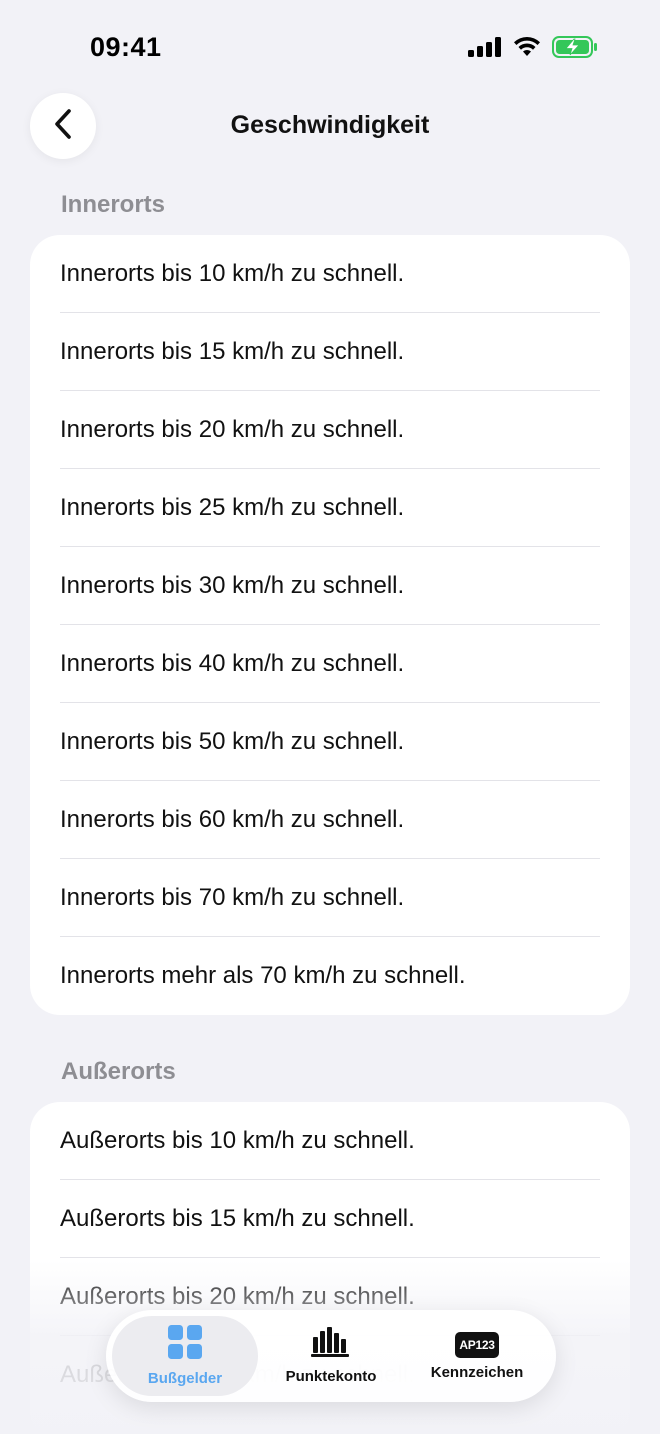 This screenshot has width=660, height=1434. I want to click on list-item-label: Außerorts bis 20 km/h zu schnell., so click(237, 1296).